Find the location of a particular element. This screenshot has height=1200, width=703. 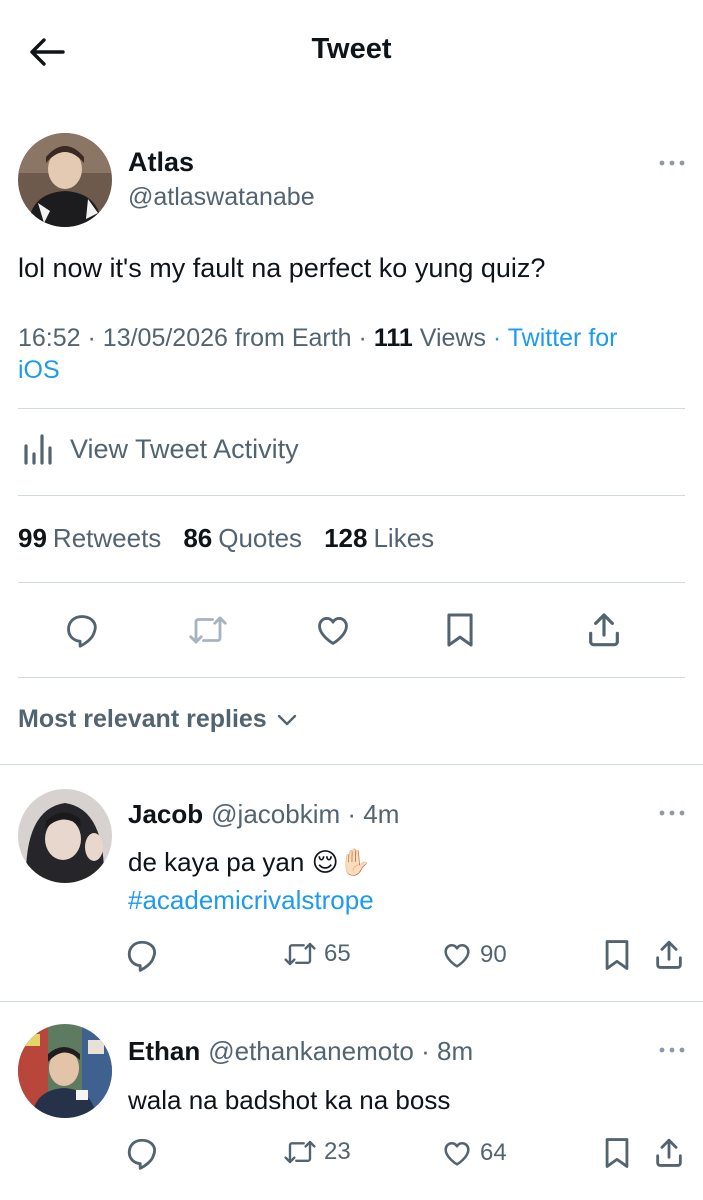

views-label: Views is located at coordinates (452, 338).